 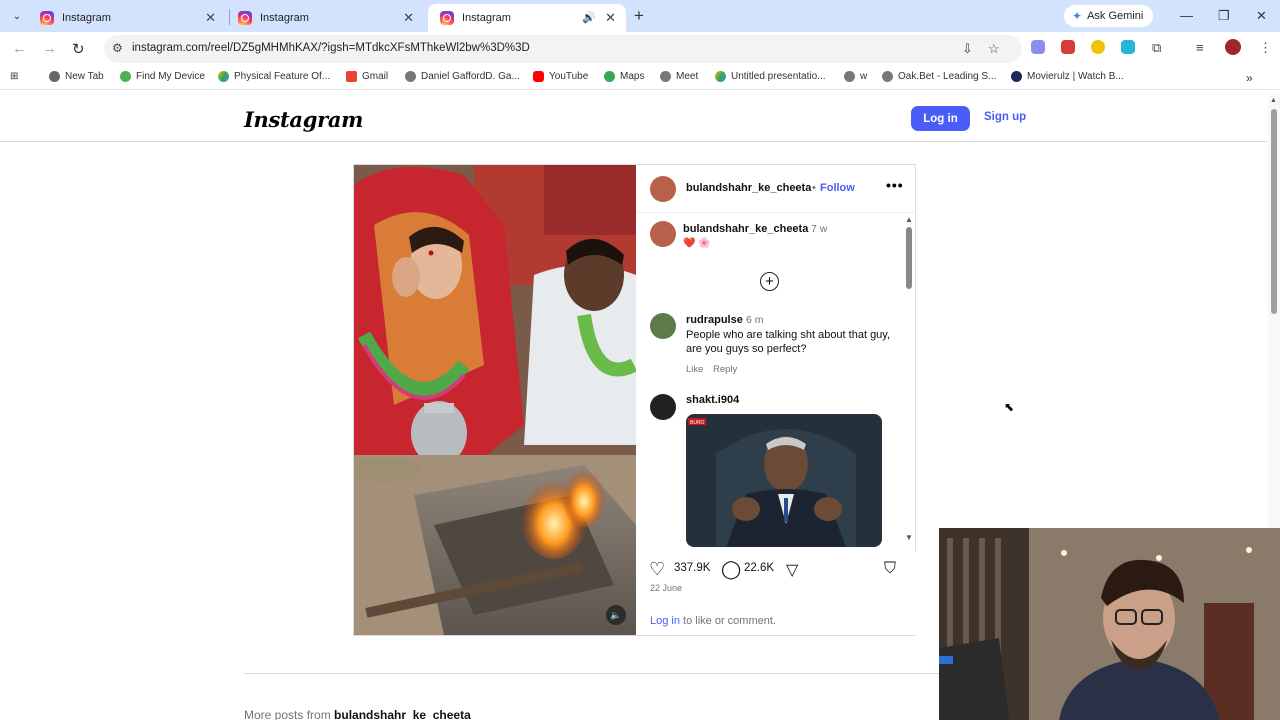 What do you see at coordinates (666, 588) in the screenshot?
I see `post-date: 22 June` at bounding box center [666, 588].